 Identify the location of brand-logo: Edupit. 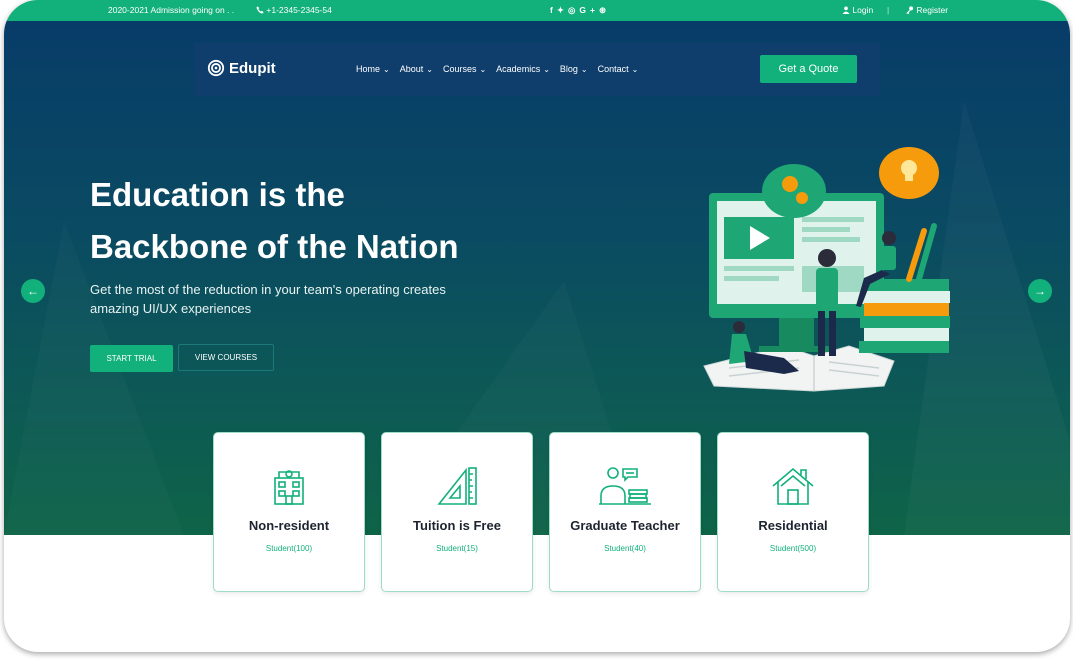
(241, 68).